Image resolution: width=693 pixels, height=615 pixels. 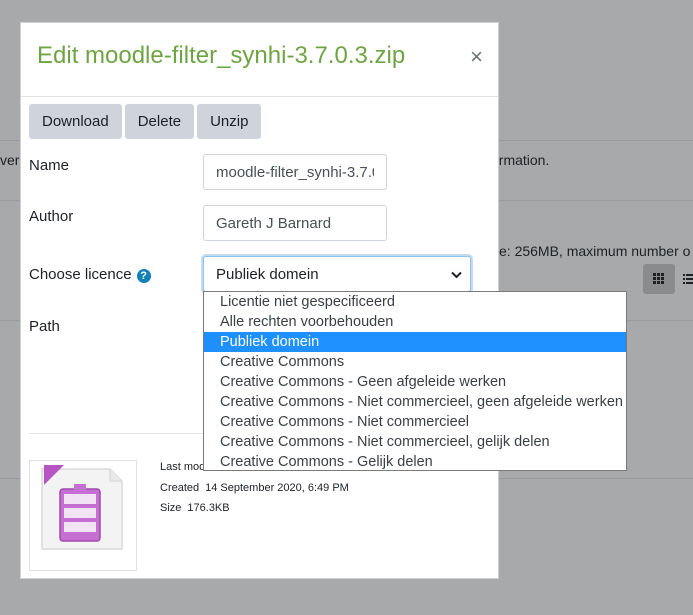 I want to click on file-thumbnail, so click(x=83, y=515).